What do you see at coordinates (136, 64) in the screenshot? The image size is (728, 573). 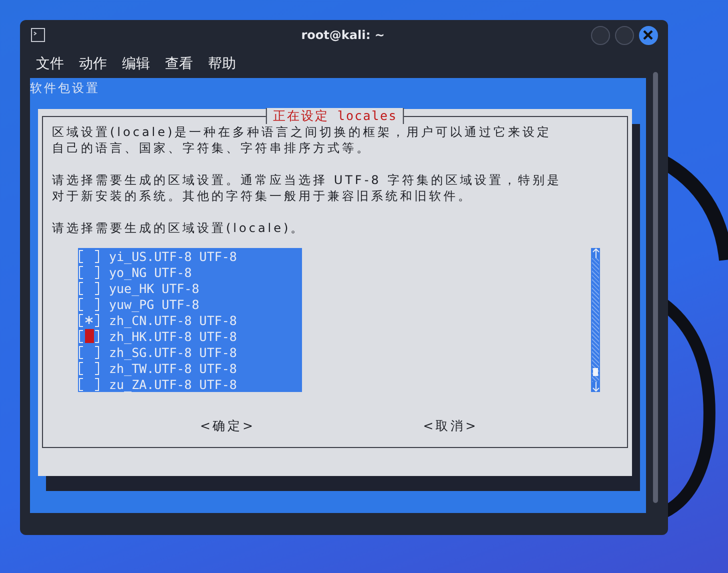 I see `menu-item: 编辑` at bounding box center [136, 64].